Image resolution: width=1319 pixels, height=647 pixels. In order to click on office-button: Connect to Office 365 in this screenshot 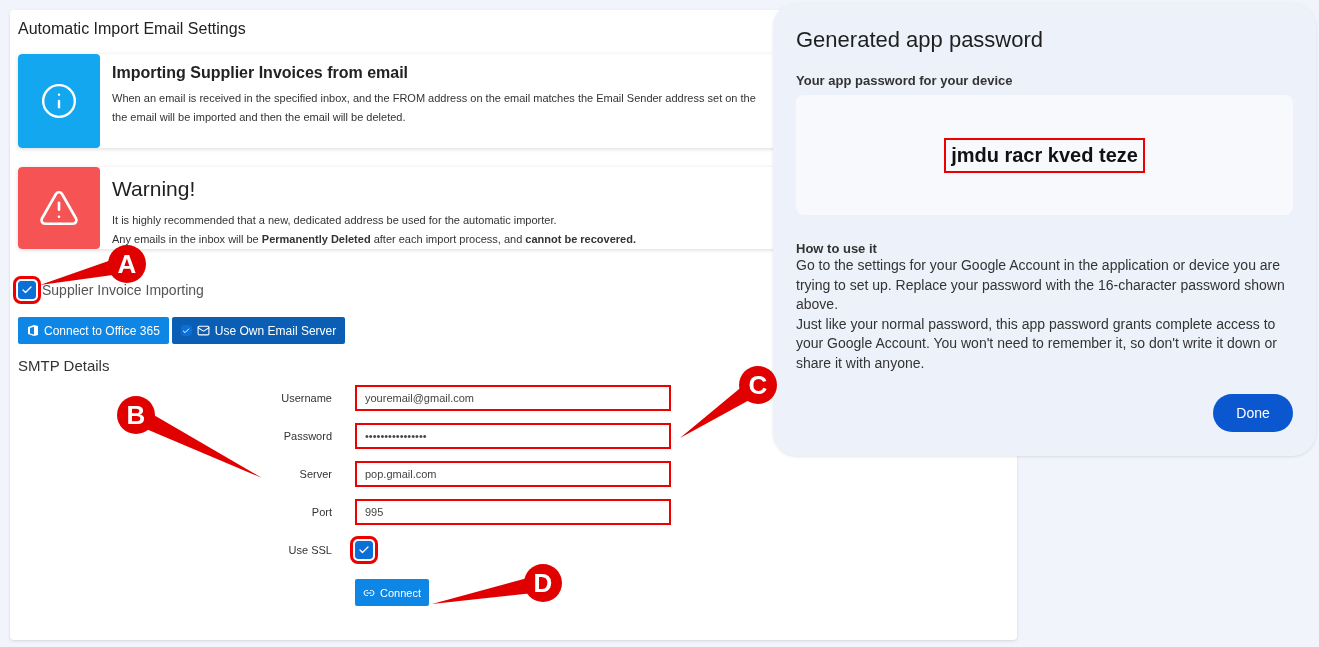, I will do `click(93, 330)`.